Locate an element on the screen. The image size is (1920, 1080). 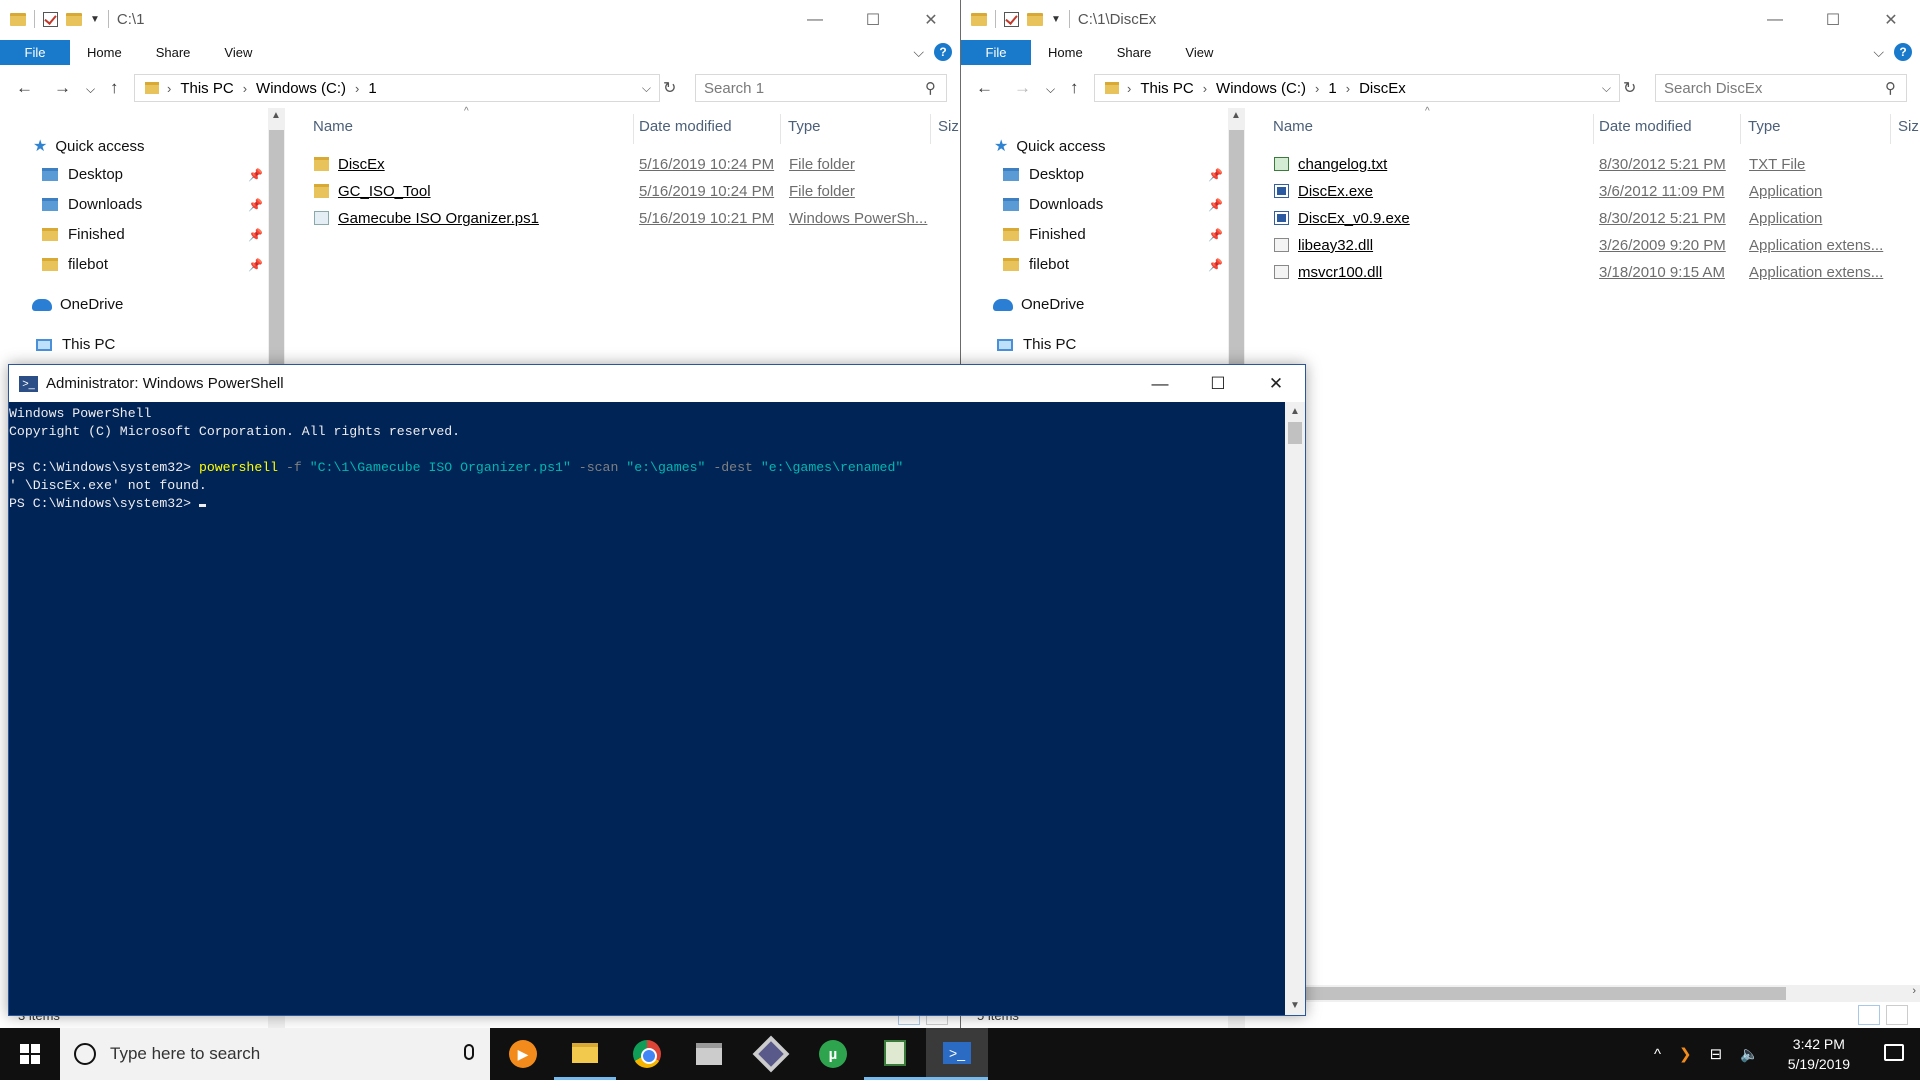
start-button is located at coordinates (30, 1054).